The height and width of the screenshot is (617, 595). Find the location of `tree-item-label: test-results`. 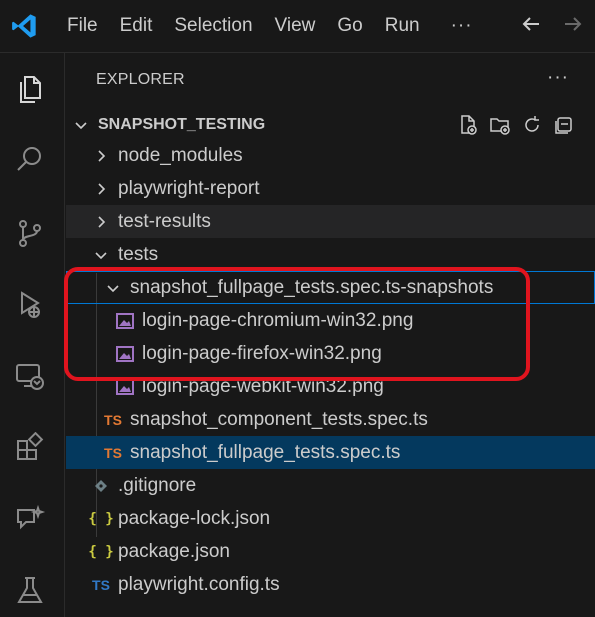

tree-item-label: test-results is located at coordinates (164, 221).